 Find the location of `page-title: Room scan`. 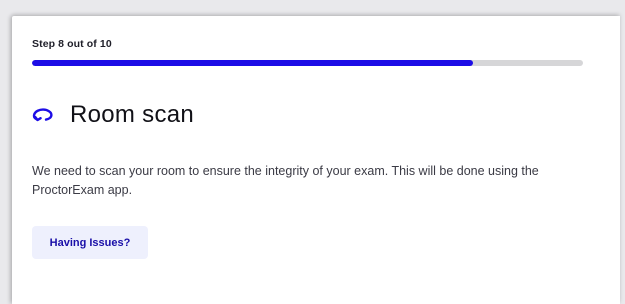

page-title: Room scan is located at coordinates (132, 114).